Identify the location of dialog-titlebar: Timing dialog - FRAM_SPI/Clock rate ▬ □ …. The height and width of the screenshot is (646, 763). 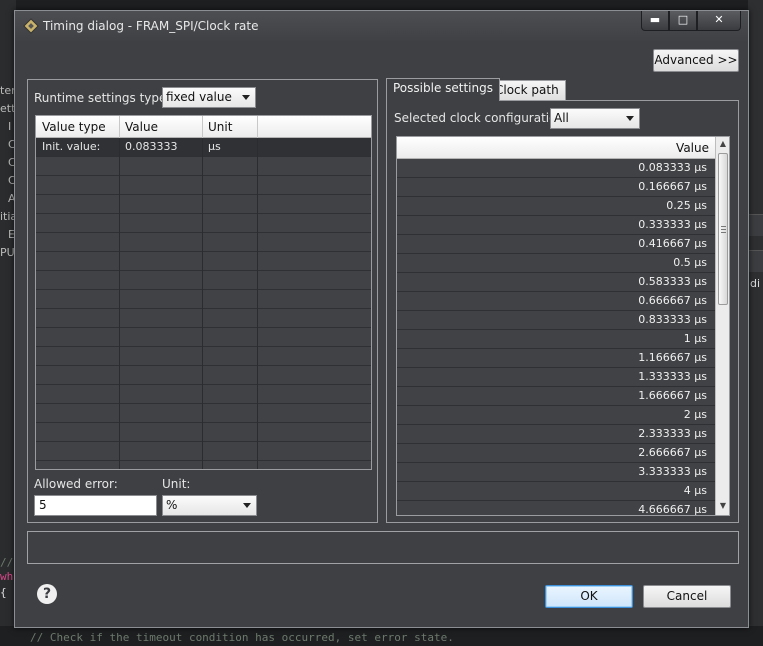
(381, 26).